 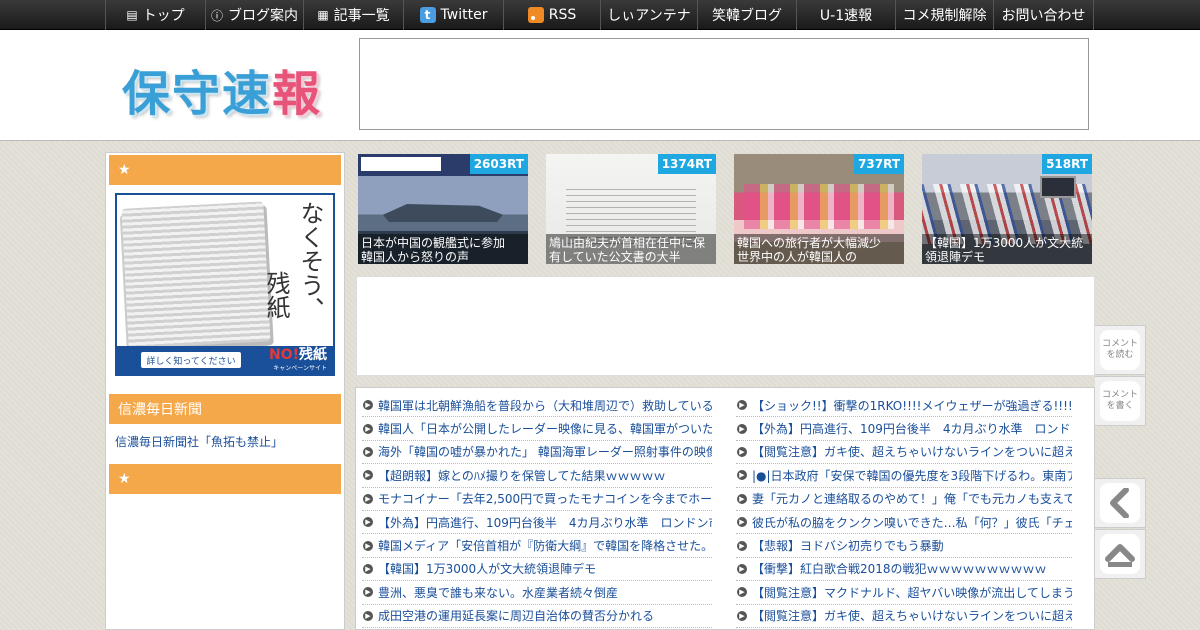 I want to click on article-link: ▶ 韓国軍は北朝鮮漁船を普段から（大和堆周辺で）救助している, so click(x=537, y=406).